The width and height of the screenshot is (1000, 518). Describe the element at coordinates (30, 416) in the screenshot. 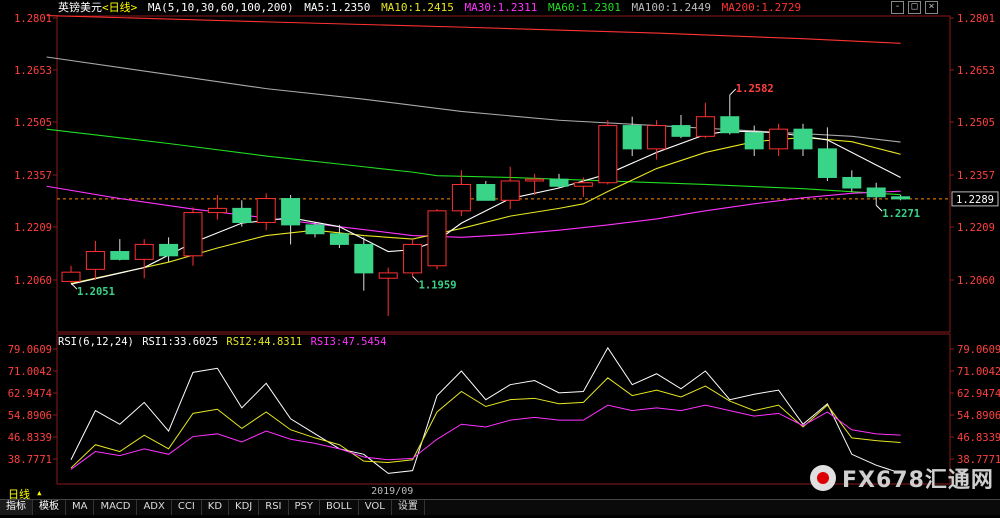

I see `rsi-tick-label-left: 54.8906` at that location.